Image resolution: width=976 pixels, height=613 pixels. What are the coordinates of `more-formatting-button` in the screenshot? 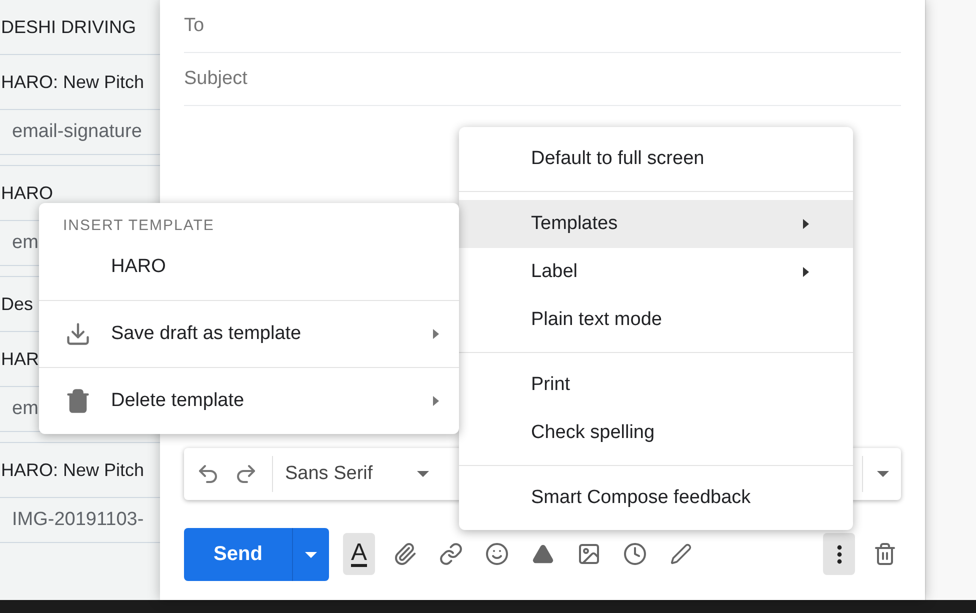 It's located at (875, 474).